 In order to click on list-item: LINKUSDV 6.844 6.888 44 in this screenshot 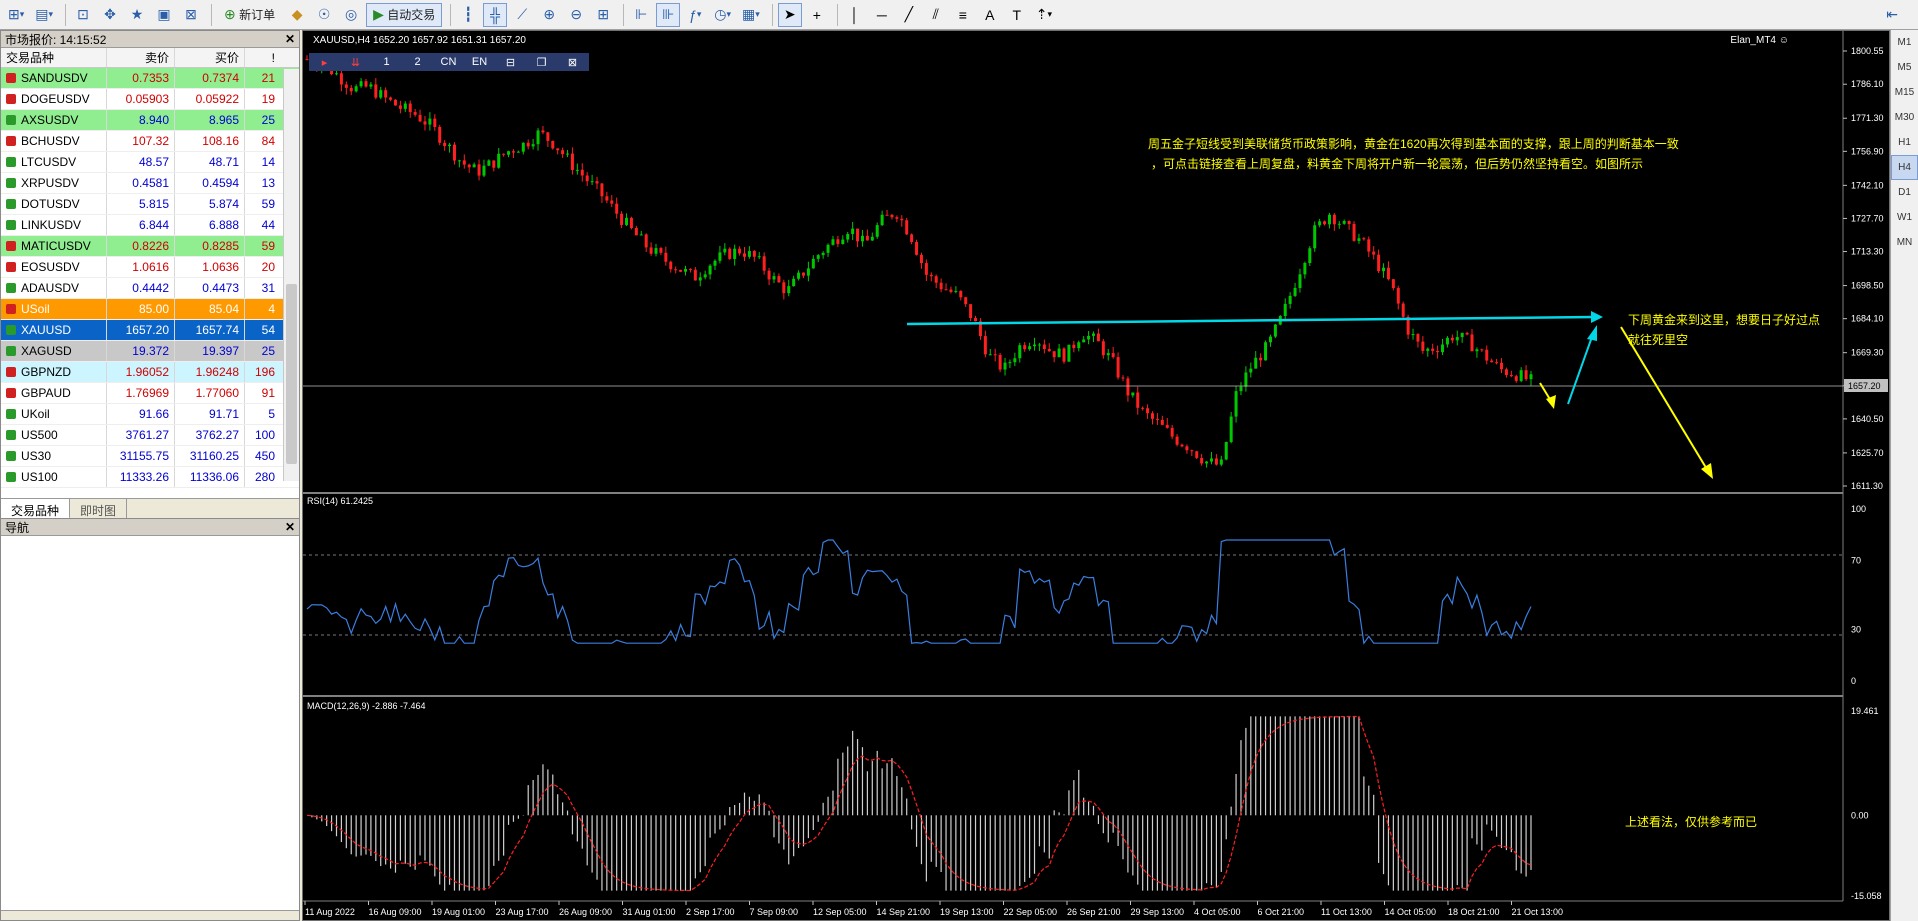, I will do `click(150, 225)`.